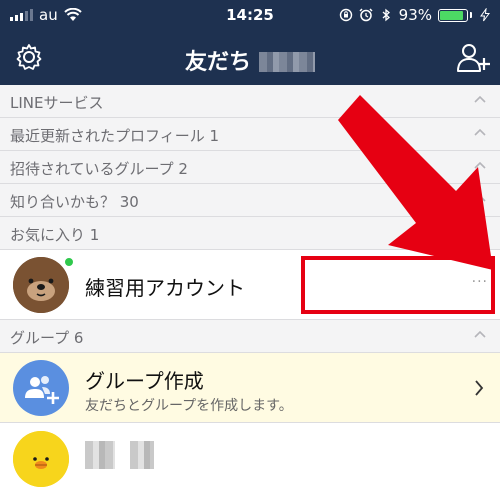 This screenshot has width=500, height=503. Describe the element at coordinates (55, 235) in the screenshot. I see `section-label: お気に入り 1` at that location.